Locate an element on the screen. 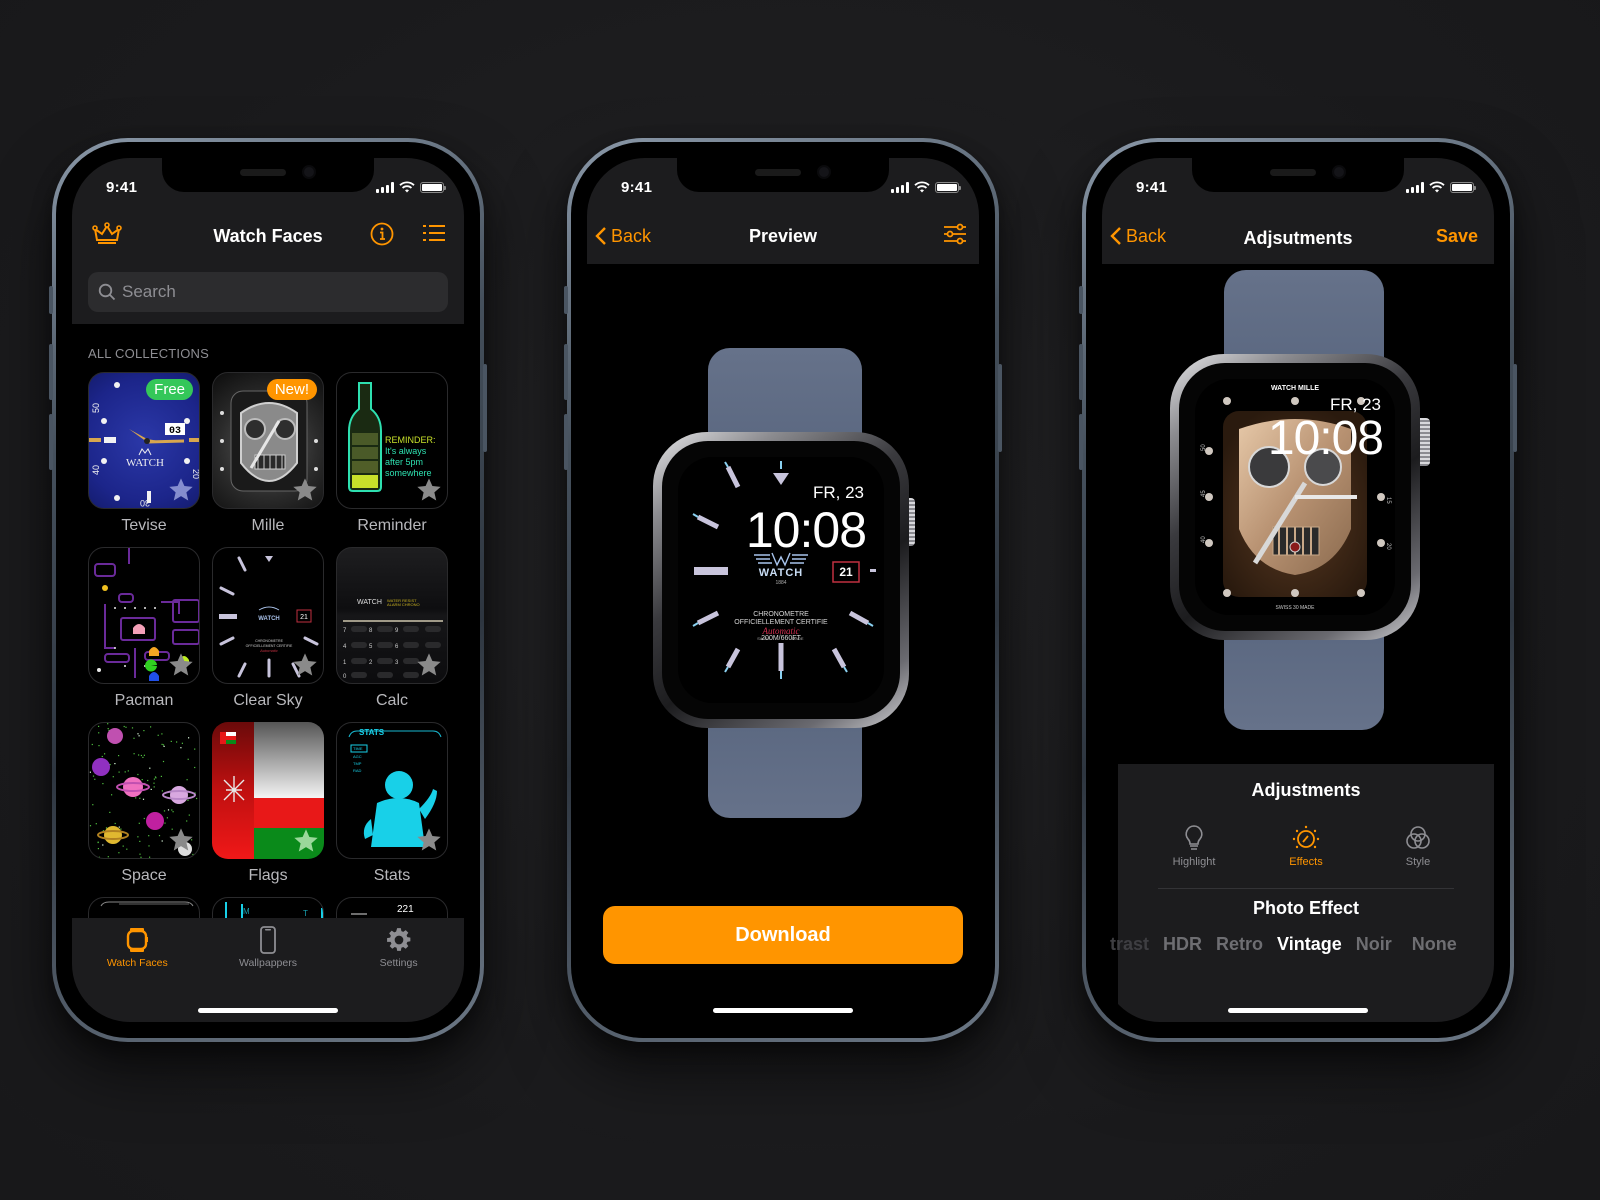 This screenshot has height=1200, width=1600. watch-icon is located at coordinates (138, 940).